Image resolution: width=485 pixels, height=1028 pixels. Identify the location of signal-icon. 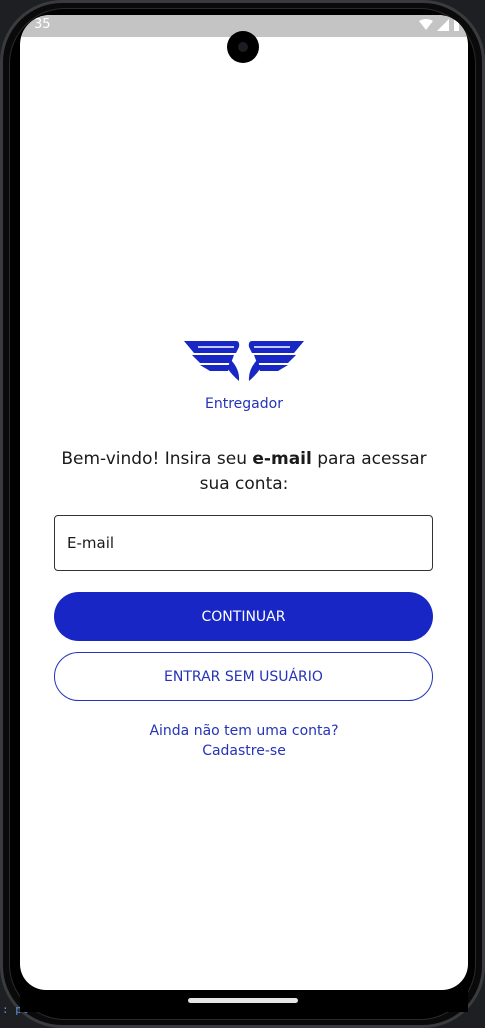
(443, 25).